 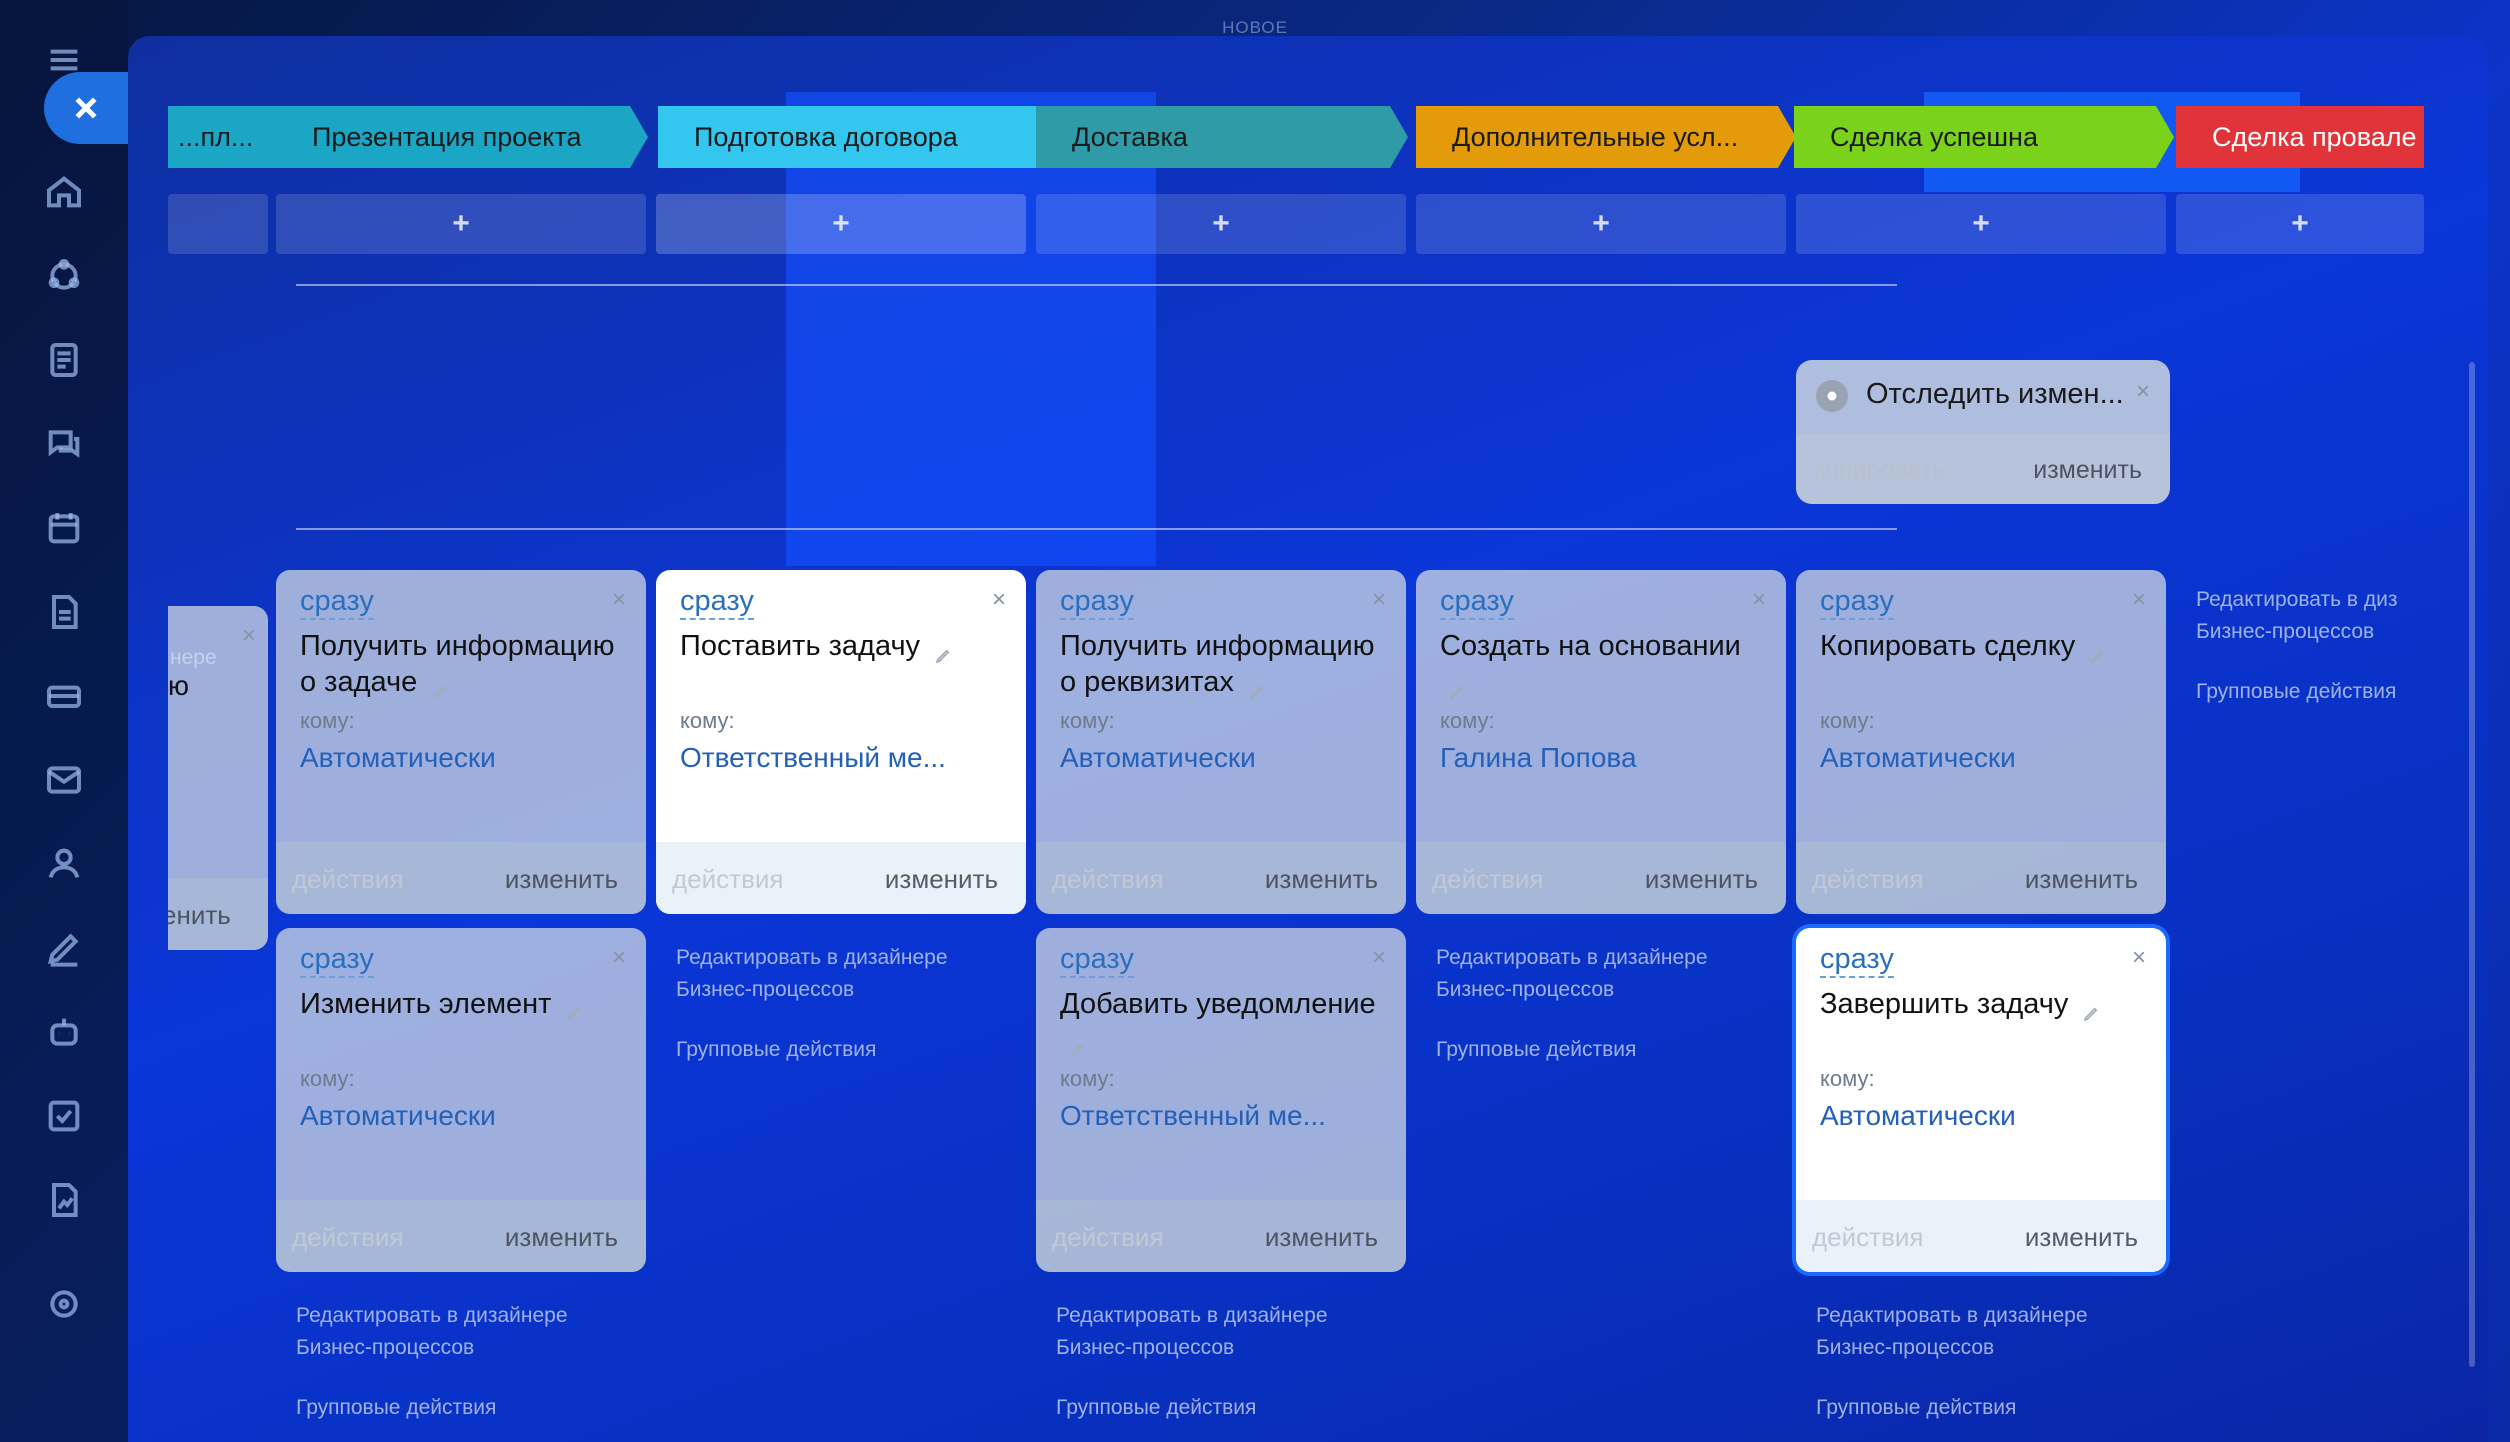 I want to click on robot-icon, so click(x=64, y=1032).